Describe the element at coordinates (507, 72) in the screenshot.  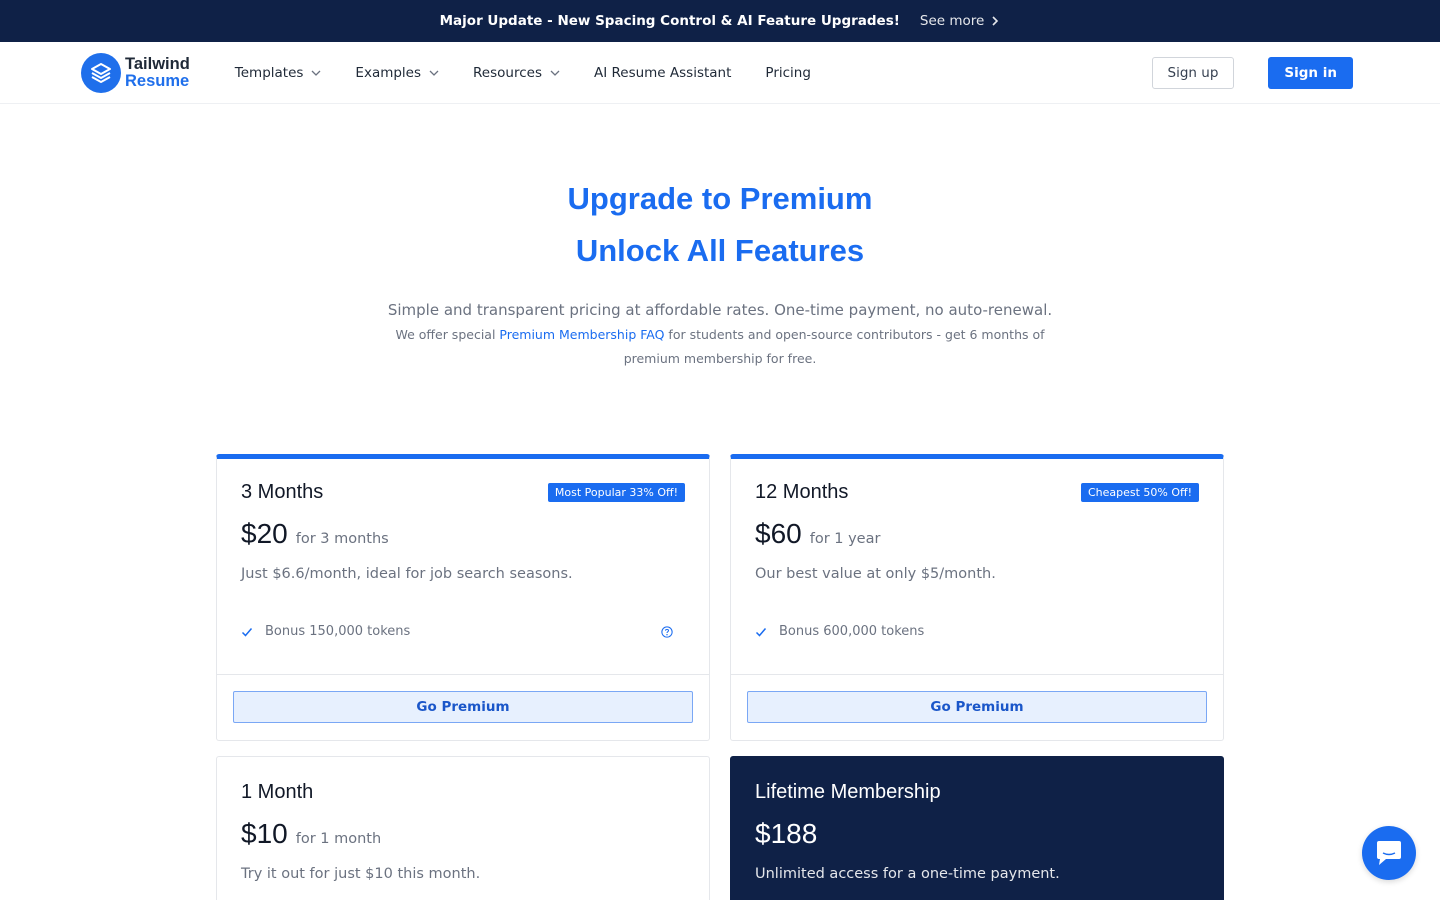
I see `nav-resources-label: Resources` at that location.